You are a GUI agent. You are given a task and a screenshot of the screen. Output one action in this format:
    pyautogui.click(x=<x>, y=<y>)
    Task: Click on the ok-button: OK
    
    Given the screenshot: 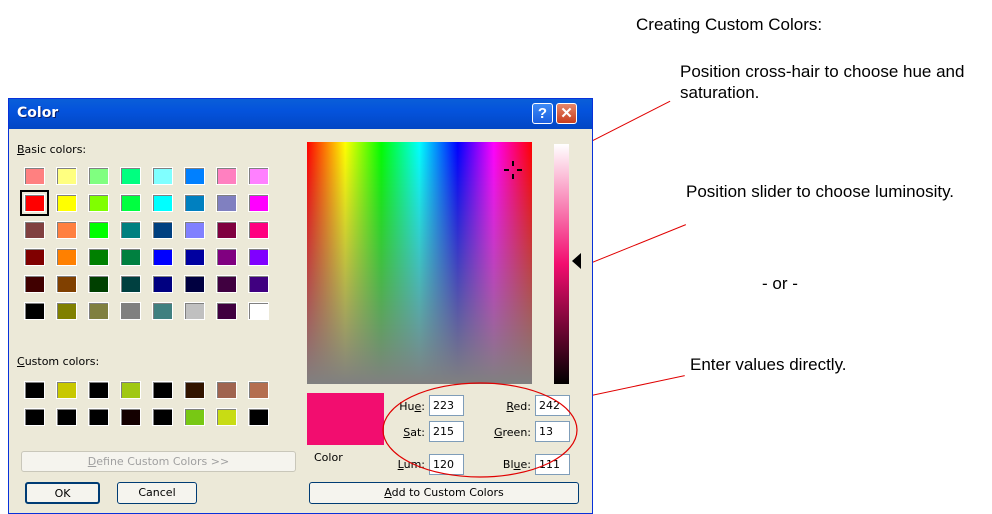 What is the action you would take?
    pyautogui.click(x=62, y=493)
    